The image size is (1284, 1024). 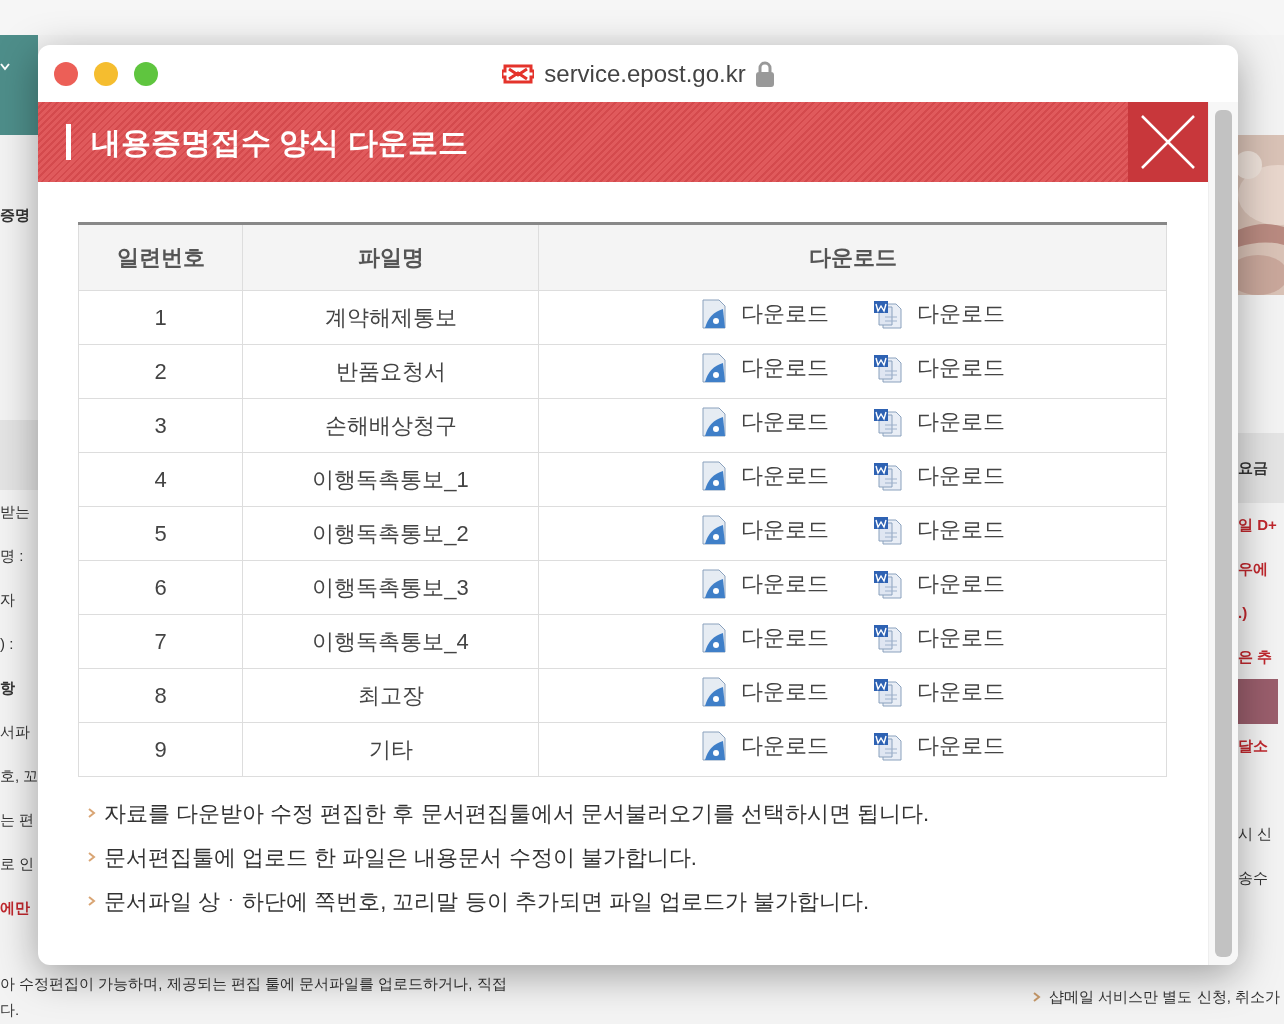 I want to click on table-cell: 이행독촉통보_2, so click(x=390, y=533).